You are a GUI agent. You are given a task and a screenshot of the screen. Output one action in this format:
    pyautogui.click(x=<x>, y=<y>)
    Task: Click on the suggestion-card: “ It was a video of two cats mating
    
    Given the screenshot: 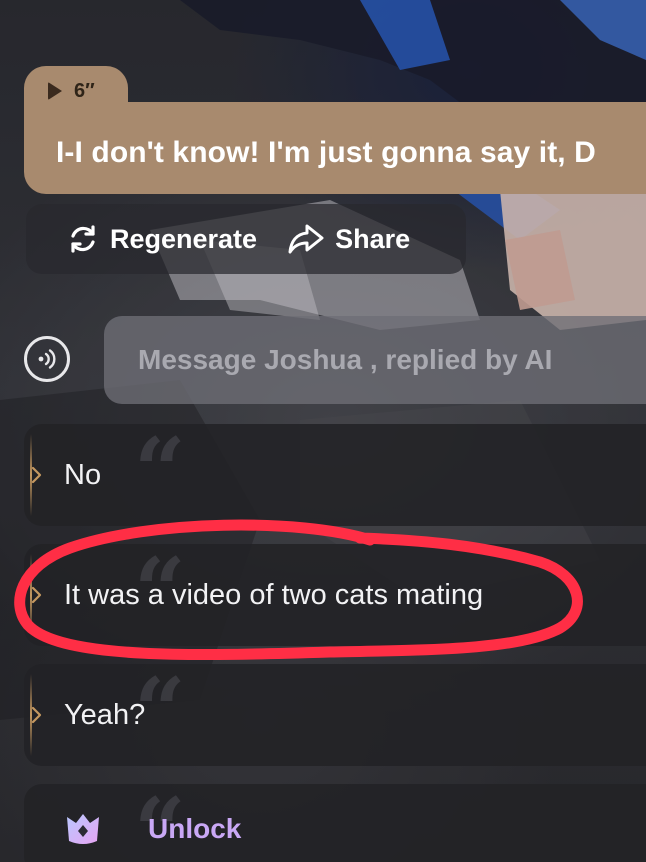 What is the action you would take?
    pyautogui.click(x=335, y=595)
    